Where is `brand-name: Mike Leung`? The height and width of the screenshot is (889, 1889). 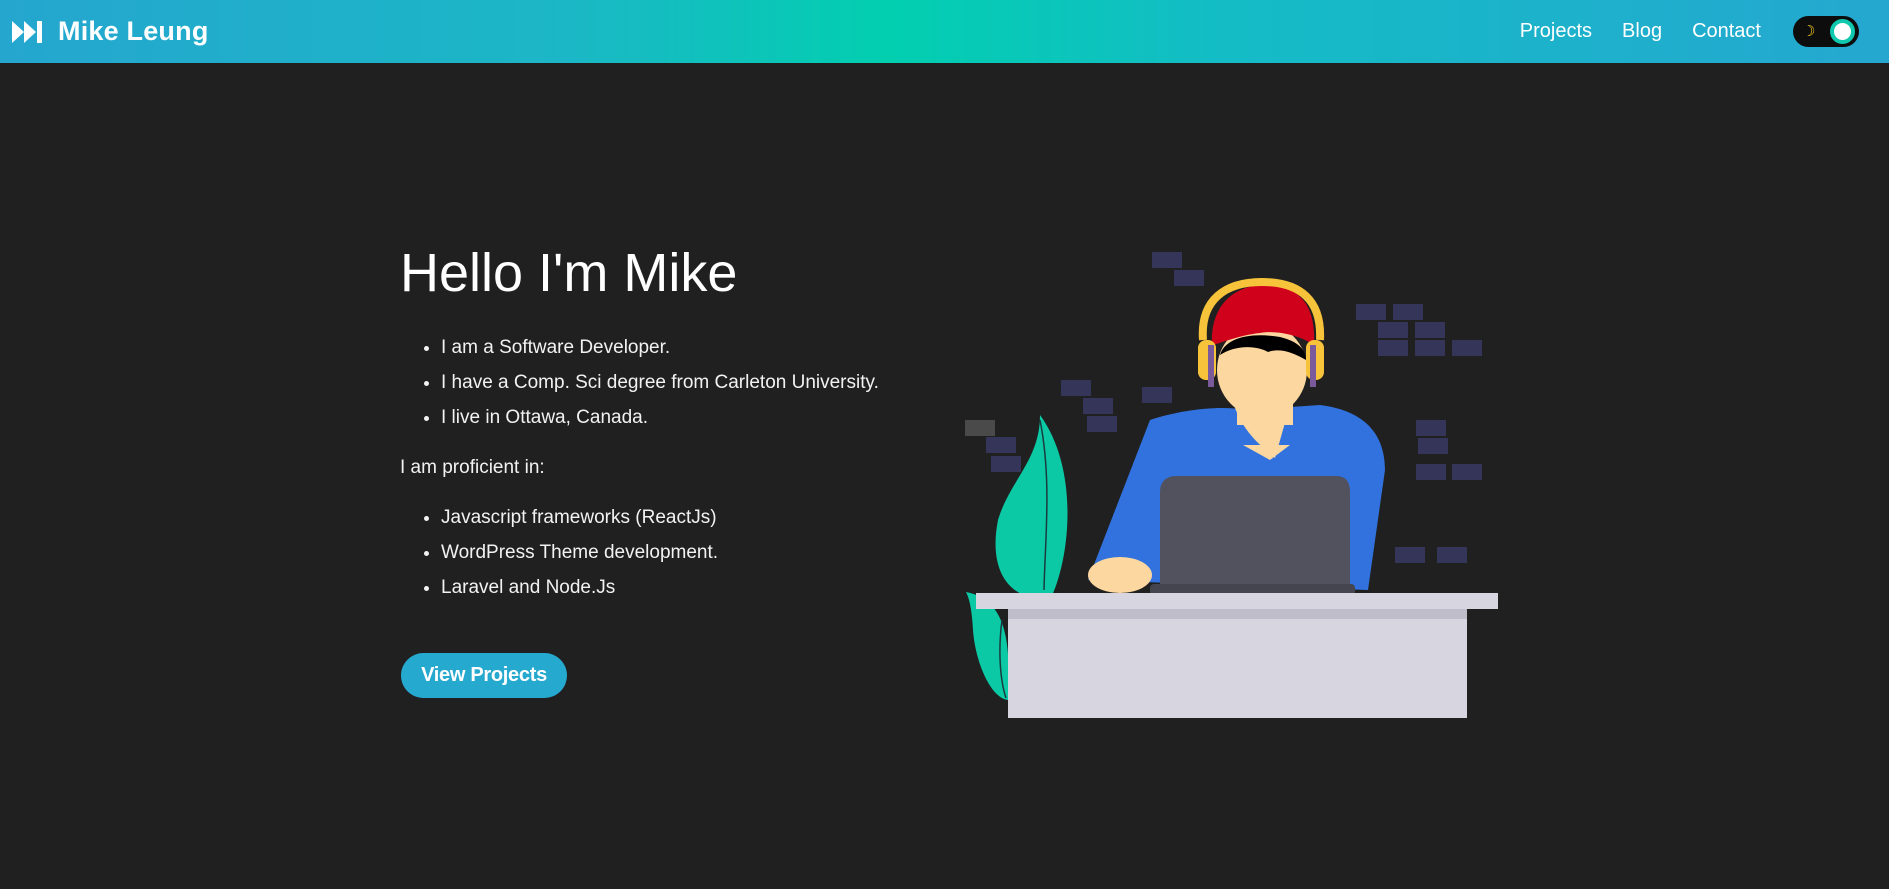 brand-name: Mike Leung is located at coordinates (133, 31).